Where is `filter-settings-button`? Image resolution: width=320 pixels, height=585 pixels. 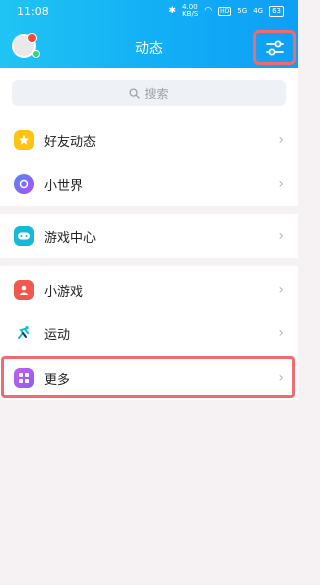 filter-settings-button is located at coordinates (274, 47).